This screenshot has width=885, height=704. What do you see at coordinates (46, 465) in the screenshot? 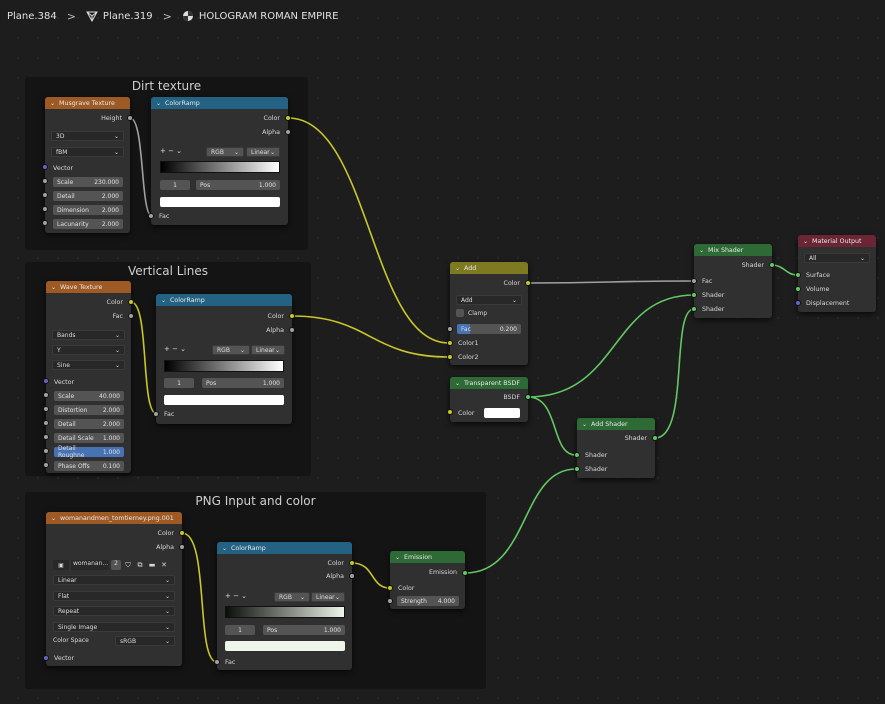
I see `socket-phase-offset-in` at bounding box center [46, 465].